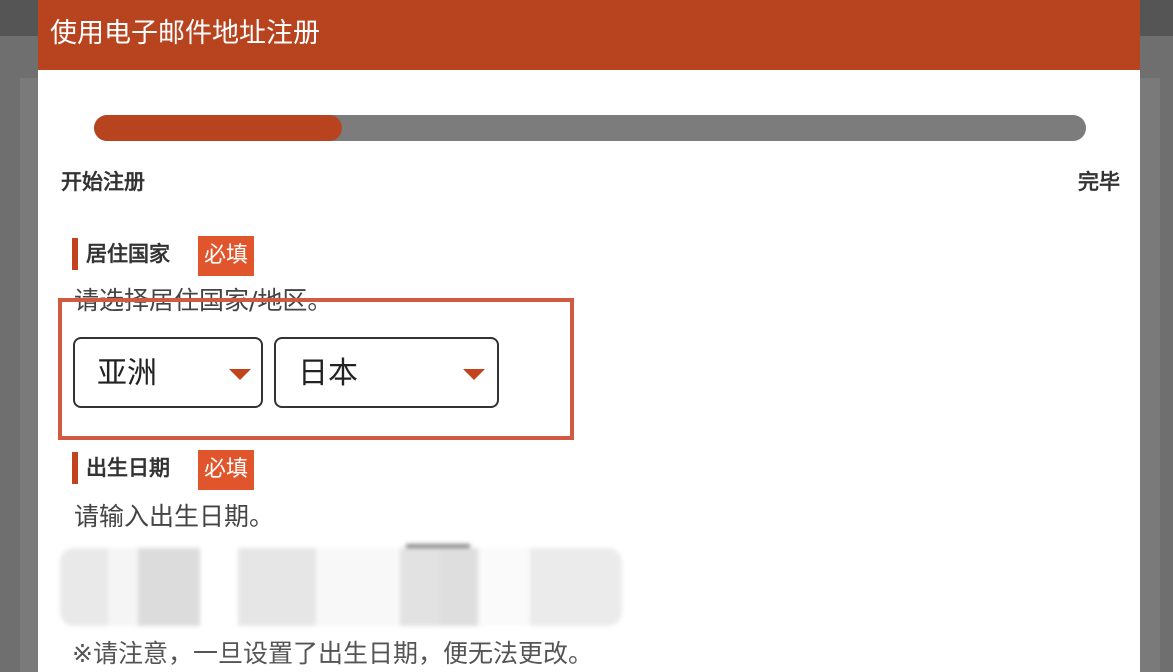 This screenshot has height=672, width=1173. I want to click on modal-title: 使用电子邮件地址注册, so click(185, 33).